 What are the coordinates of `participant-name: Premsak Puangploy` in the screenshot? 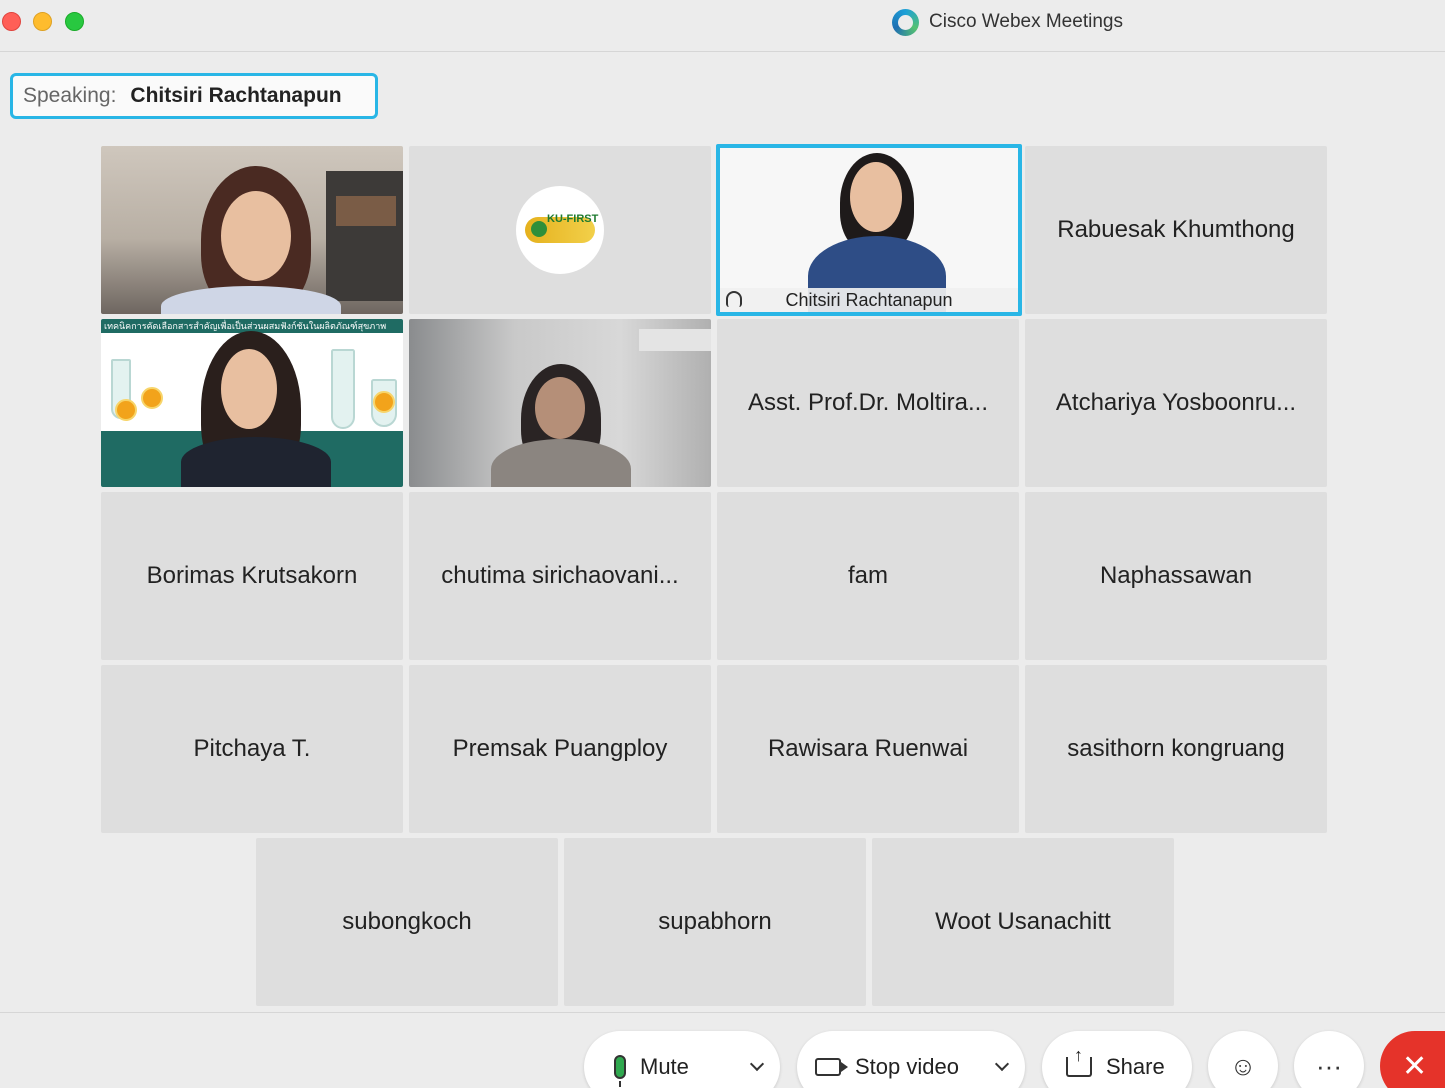 It's located at (560, 748).